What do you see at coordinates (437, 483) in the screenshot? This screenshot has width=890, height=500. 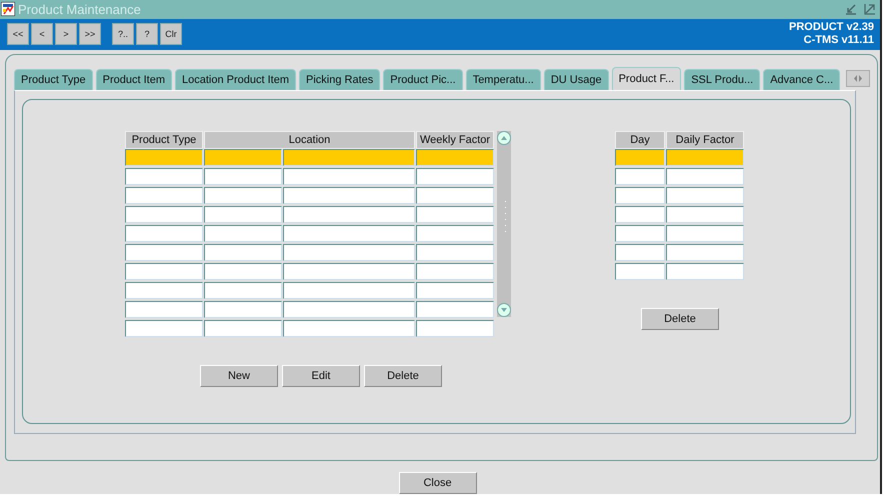 I see `close-button: Close` at bounding box center [437, 483].